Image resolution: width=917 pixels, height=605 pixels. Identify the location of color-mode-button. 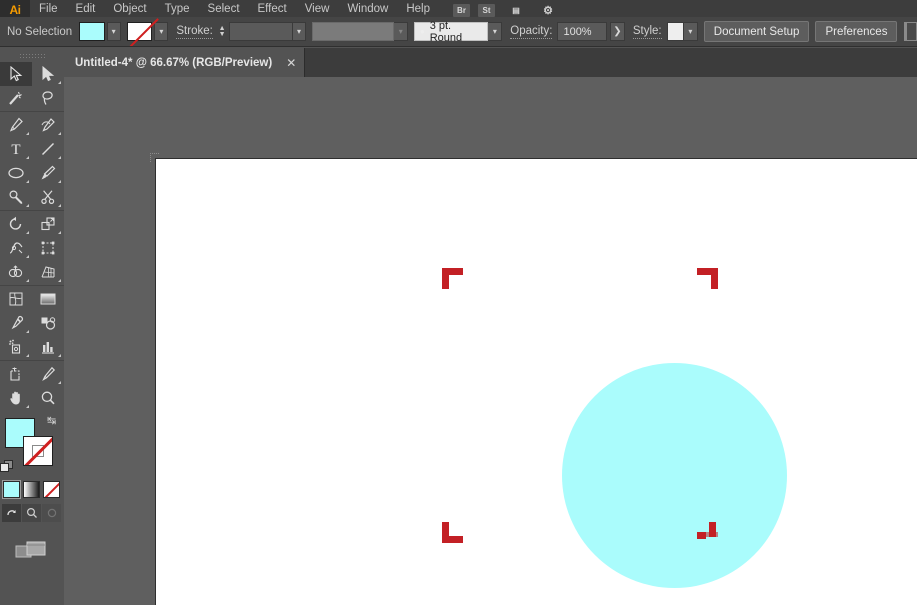
(11, 489).